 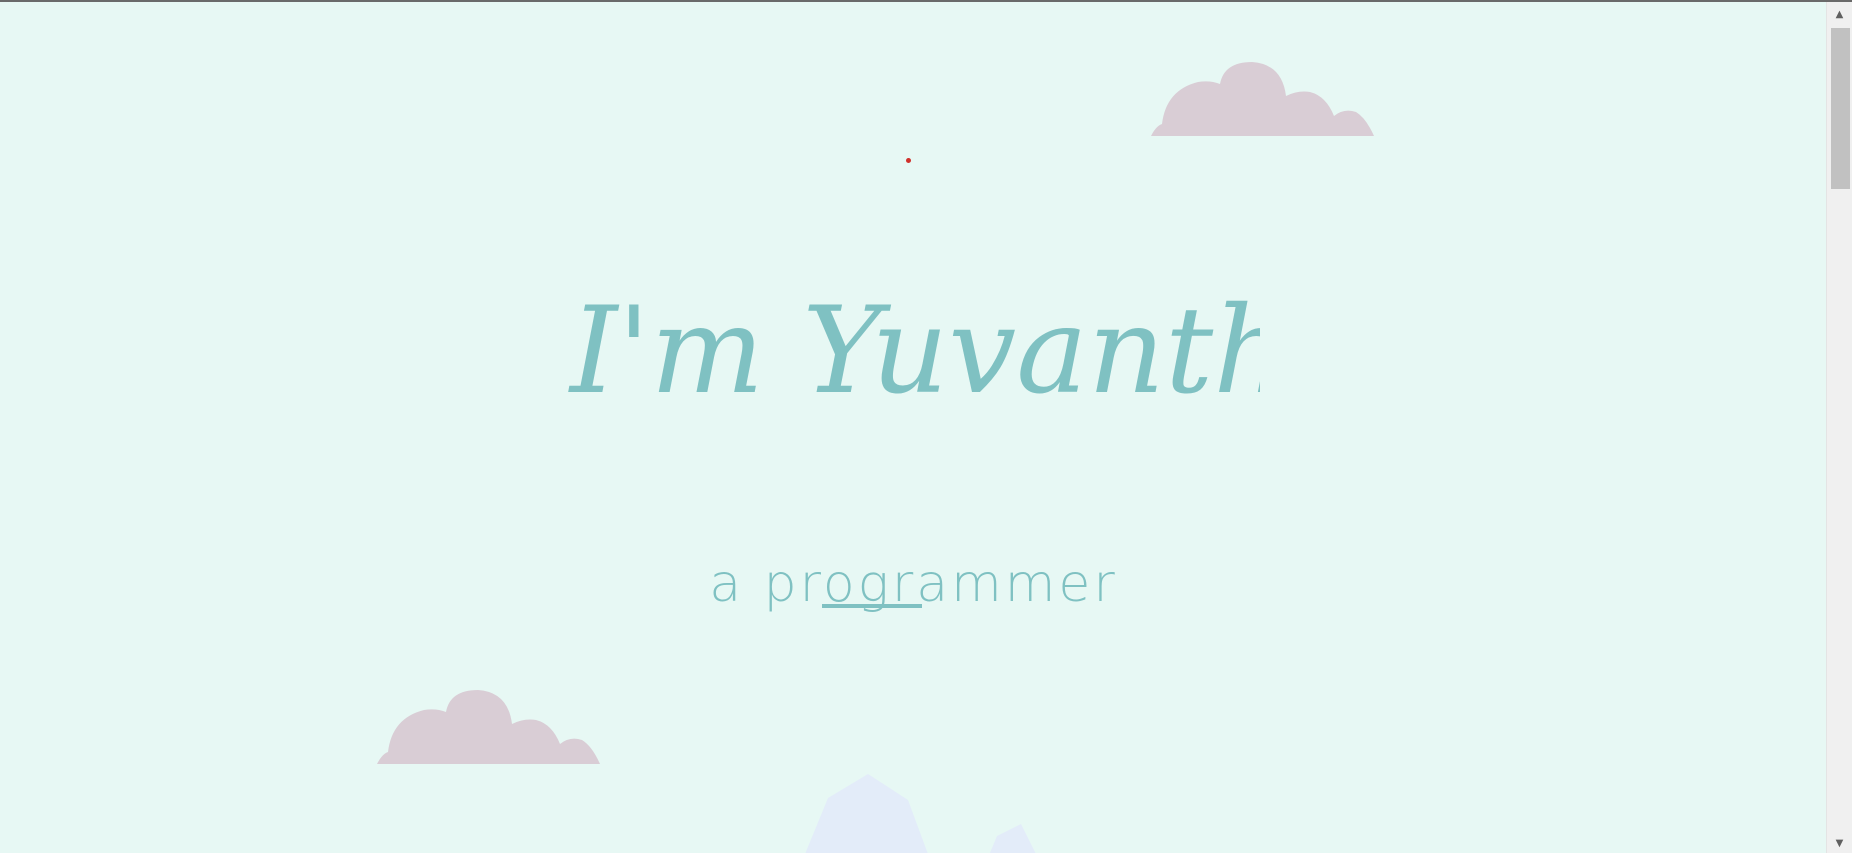 I want to click on hero-subtitle: a programmer, so click(x=913, y=584).